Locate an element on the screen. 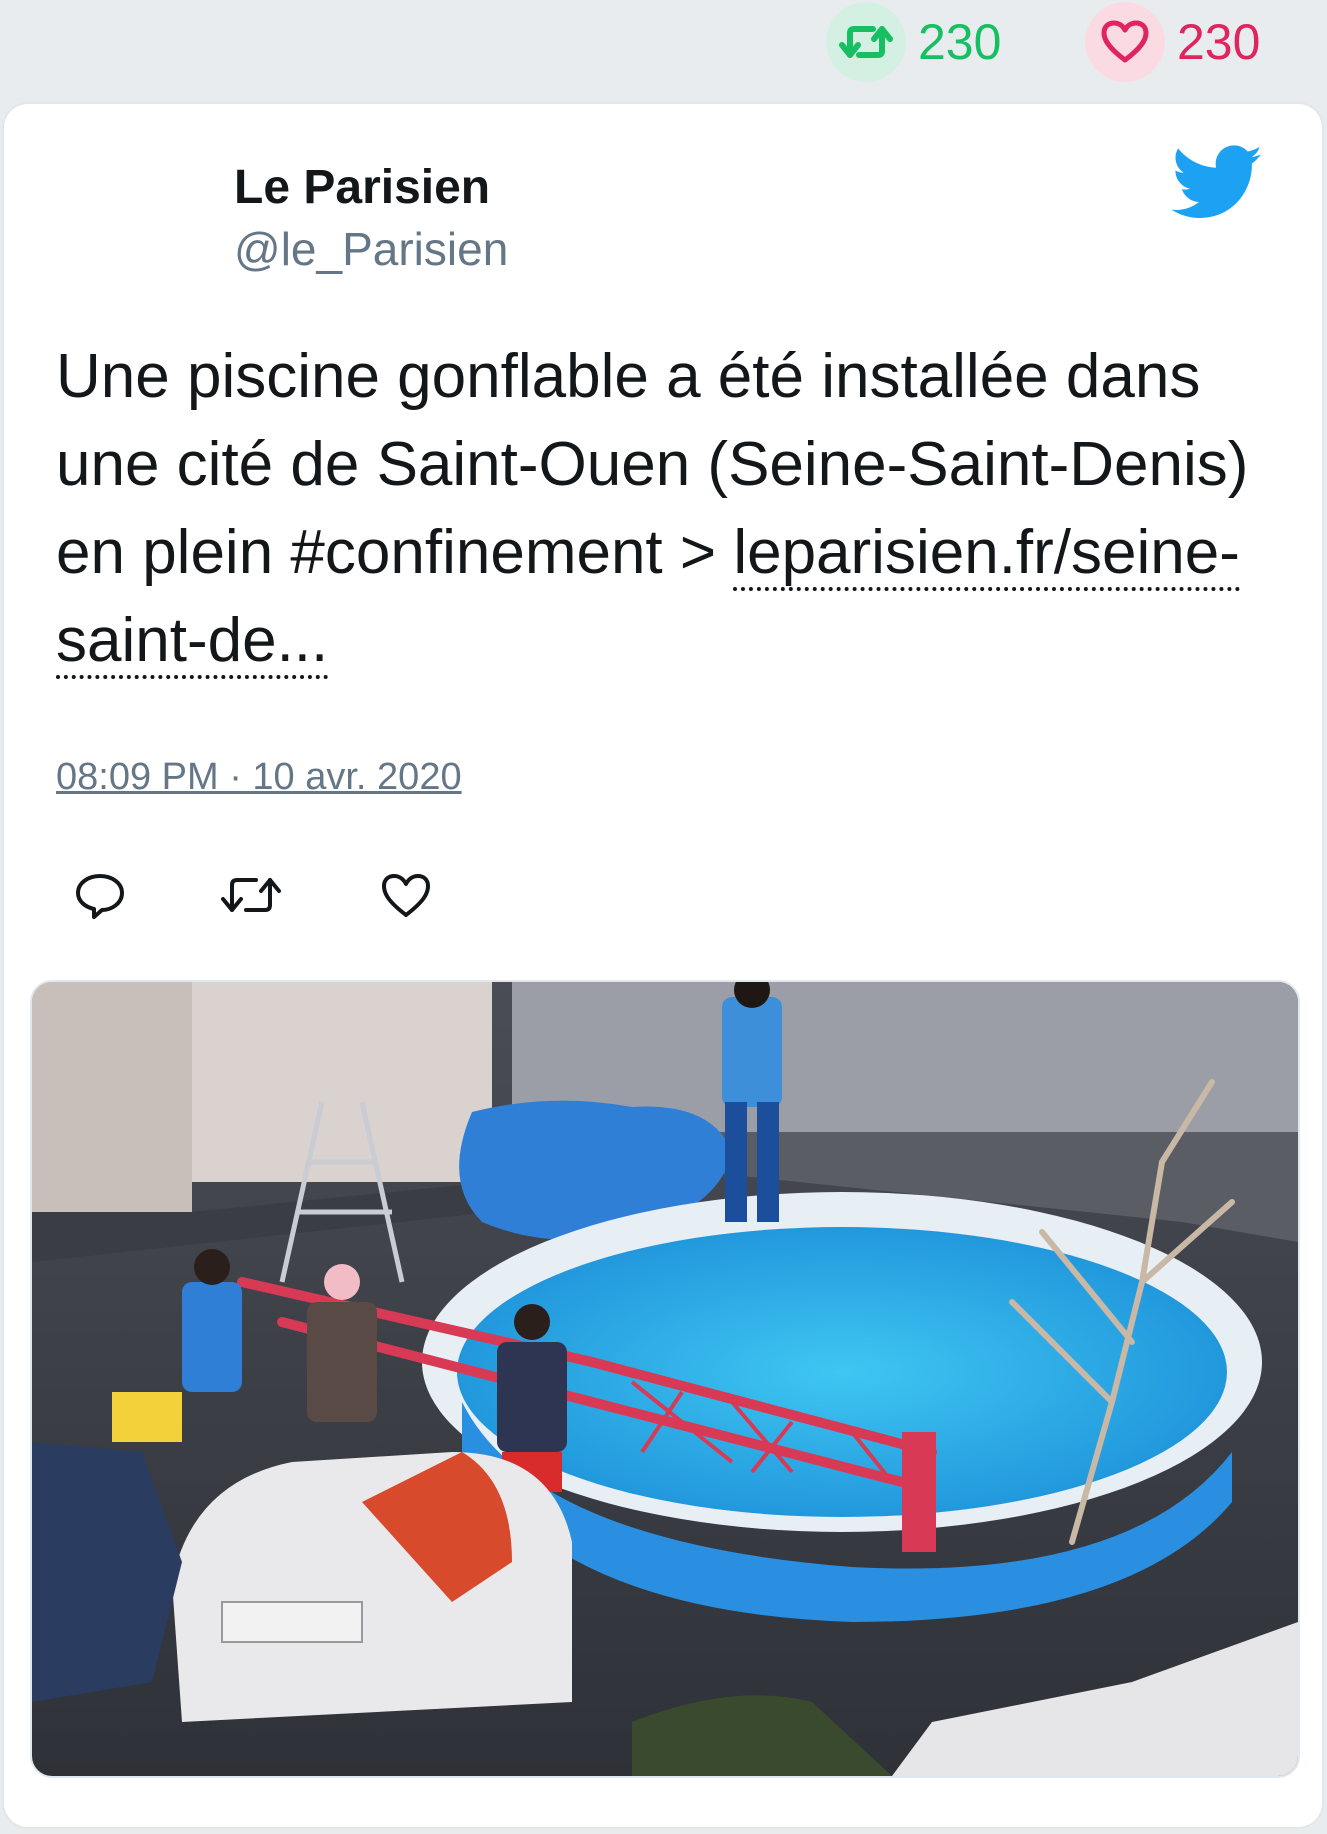 The width and height of the screenshot is (1327, 1834). author-name: Le Parisien is located at coordinates (362, 187).